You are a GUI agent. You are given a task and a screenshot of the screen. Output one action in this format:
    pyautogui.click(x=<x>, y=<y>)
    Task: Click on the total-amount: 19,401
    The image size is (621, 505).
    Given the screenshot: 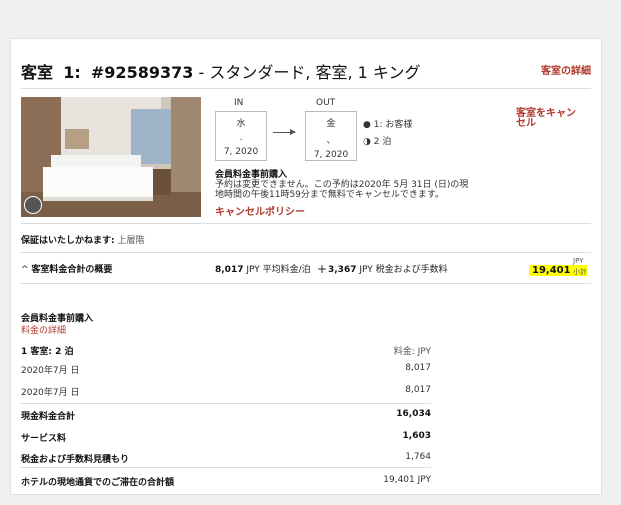 What is the action you would take?
    pyautogui.click(x=551, y=270)
    